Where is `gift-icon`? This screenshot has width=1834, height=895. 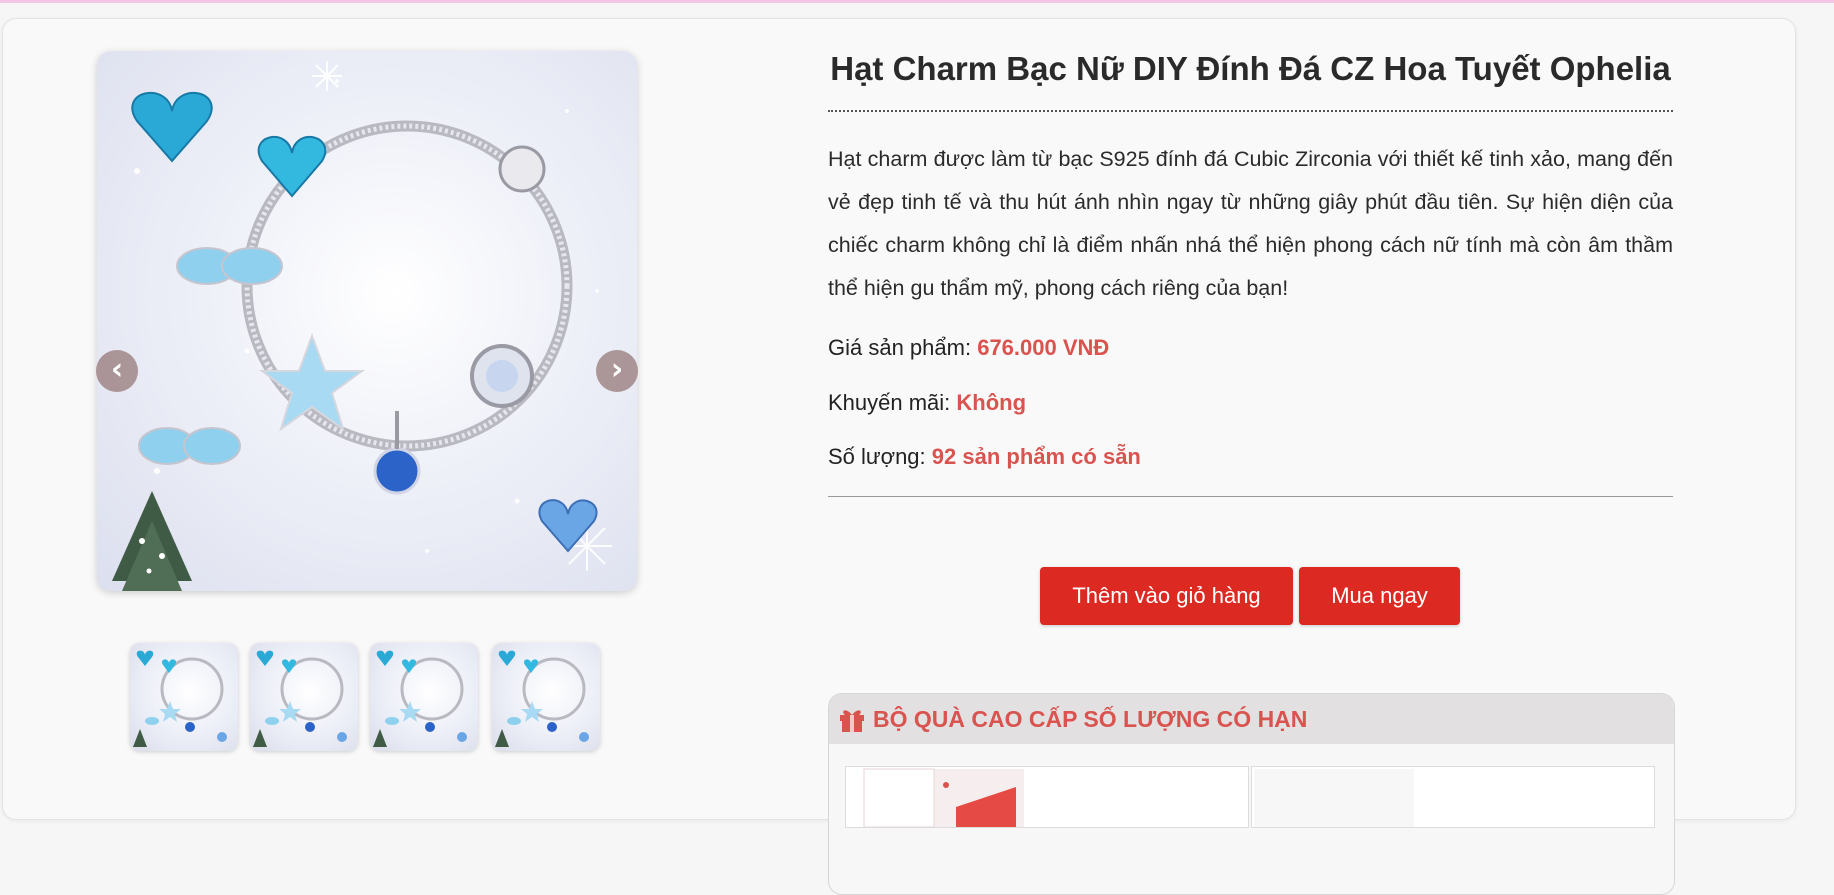 gift-icon is located at coordinates (852, 721).